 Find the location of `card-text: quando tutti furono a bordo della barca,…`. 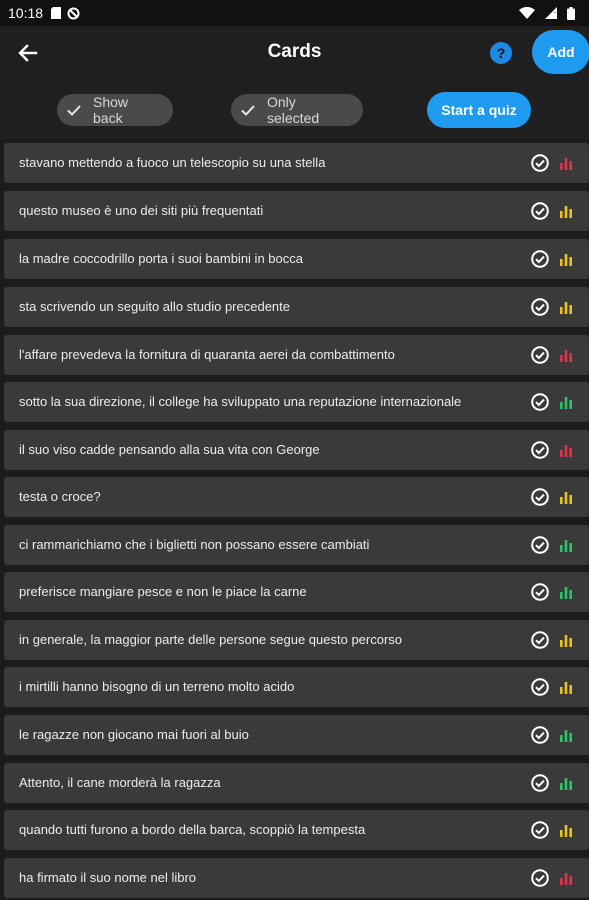

card-text: quando tutti furono a bordo della barca,… is located at coordinates (192, 829).